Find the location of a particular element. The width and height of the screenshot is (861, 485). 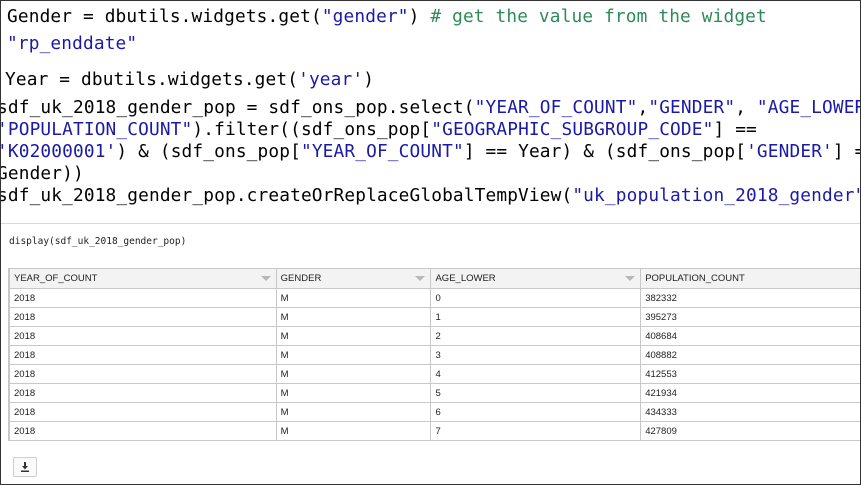

code-comment: # get the value from the widget is located at coordinates (598, 16).